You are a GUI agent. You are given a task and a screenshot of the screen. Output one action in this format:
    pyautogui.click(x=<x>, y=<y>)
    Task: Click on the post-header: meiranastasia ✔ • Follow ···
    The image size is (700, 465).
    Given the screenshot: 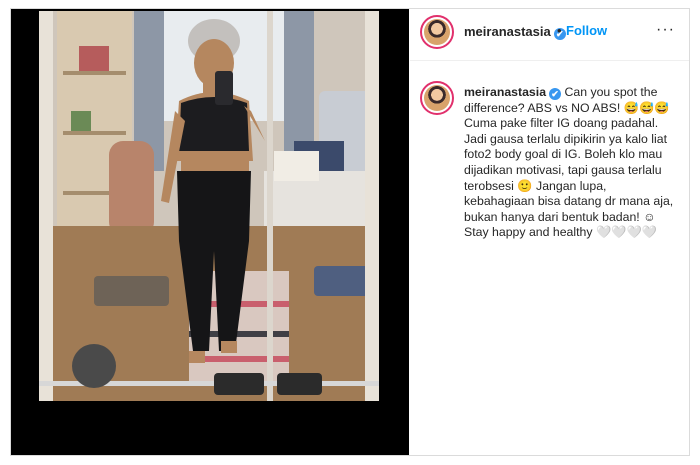 What is the action you would take?
    pyautogui.click(x=549, y=35)
    